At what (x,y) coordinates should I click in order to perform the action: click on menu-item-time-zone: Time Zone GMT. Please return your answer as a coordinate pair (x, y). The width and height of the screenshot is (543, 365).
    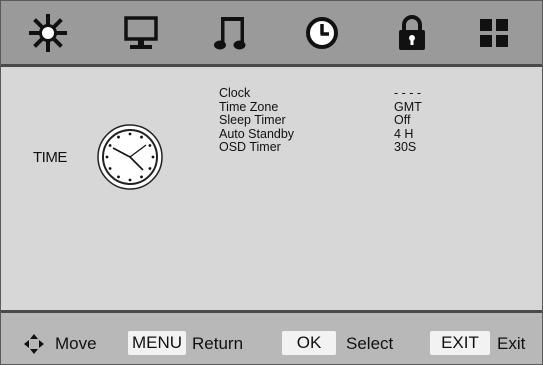
    Looking at the image, I should click on (339, 107).